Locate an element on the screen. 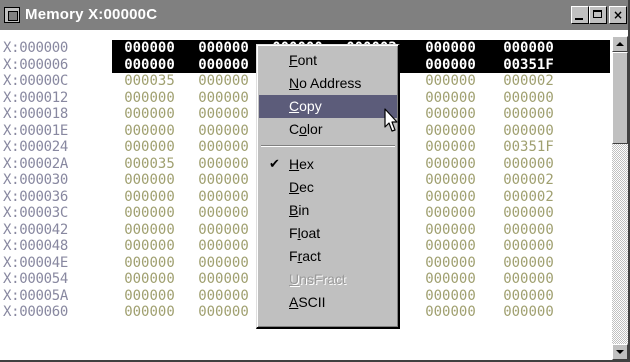 This screenshot has width=630, height=362. memory-address: X:00001E is located at coordinates (36, 130).